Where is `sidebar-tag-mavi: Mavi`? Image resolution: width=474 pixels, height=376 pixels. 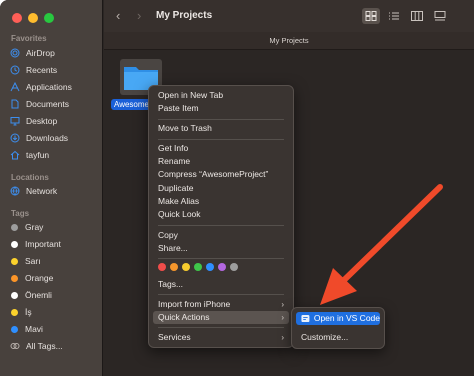 sidebar-tag-mavi: Mavi is located at coordinates (26, 329).